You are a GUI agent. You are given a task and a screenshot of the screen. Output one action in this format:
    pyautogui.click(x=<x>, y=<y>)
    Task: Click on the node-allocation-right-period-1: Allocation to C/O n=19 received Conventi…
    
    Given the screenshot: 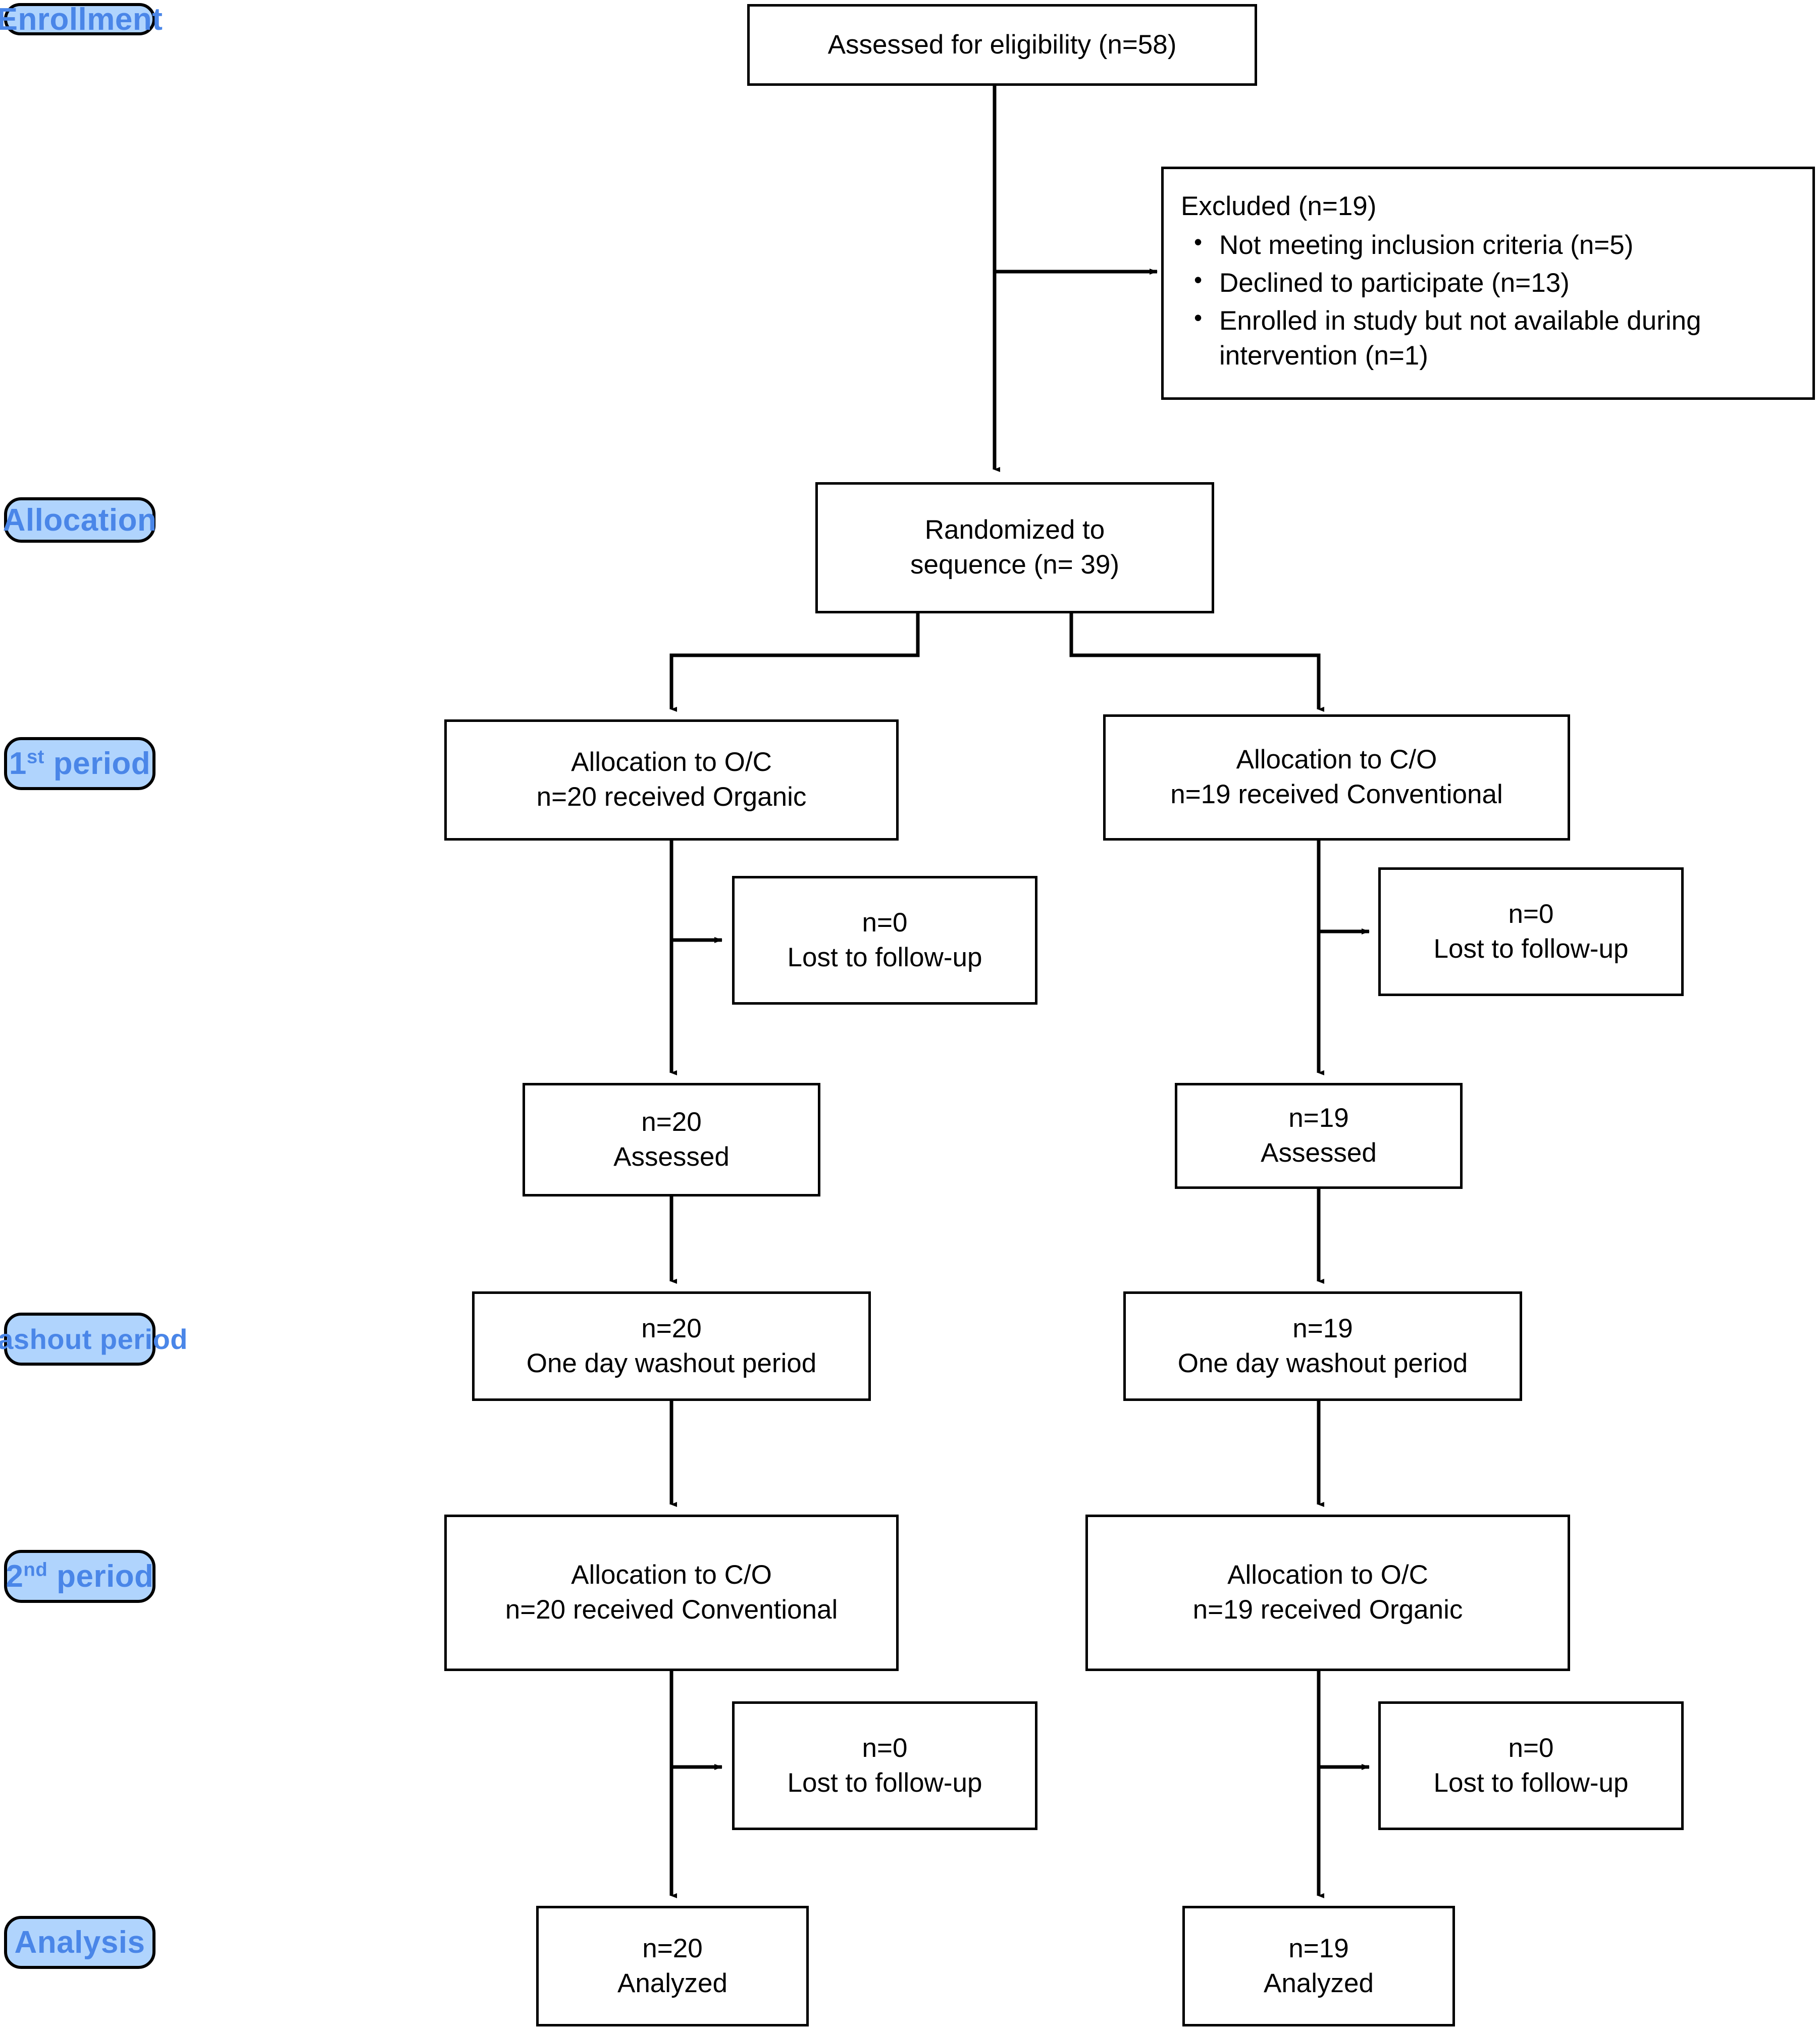 What is the action you would take?
    pyautogui.click(x=1336, y=777)
    